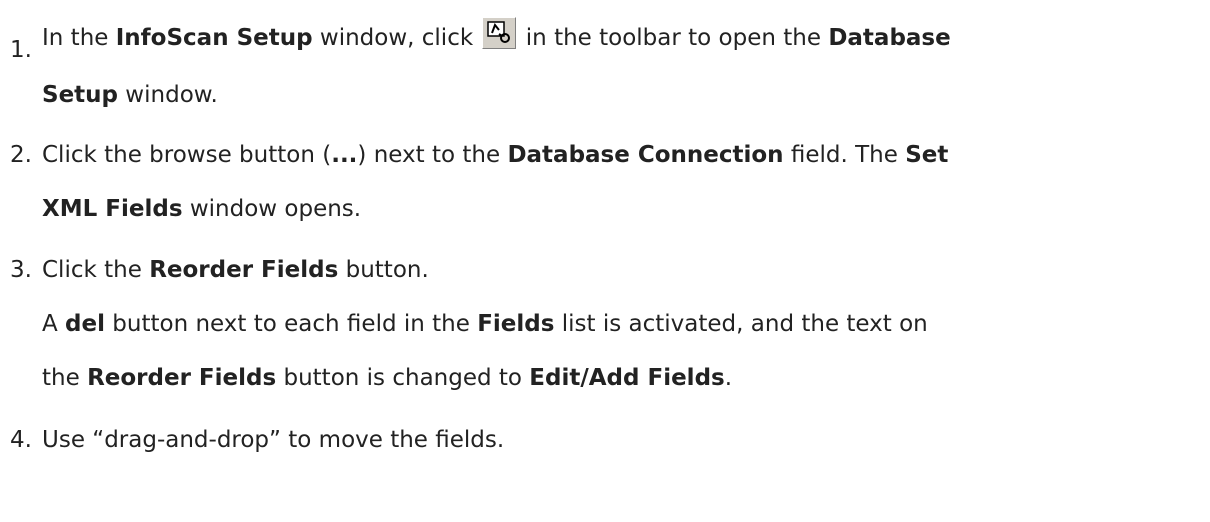 Image resolution: width=1210 pixels, height=522 pixels. What do you see at coordinates (605, 270) in the screenshot?
I see `step-3: 3. Click the Reorder Fields button.` at bounding box center [605, 270].